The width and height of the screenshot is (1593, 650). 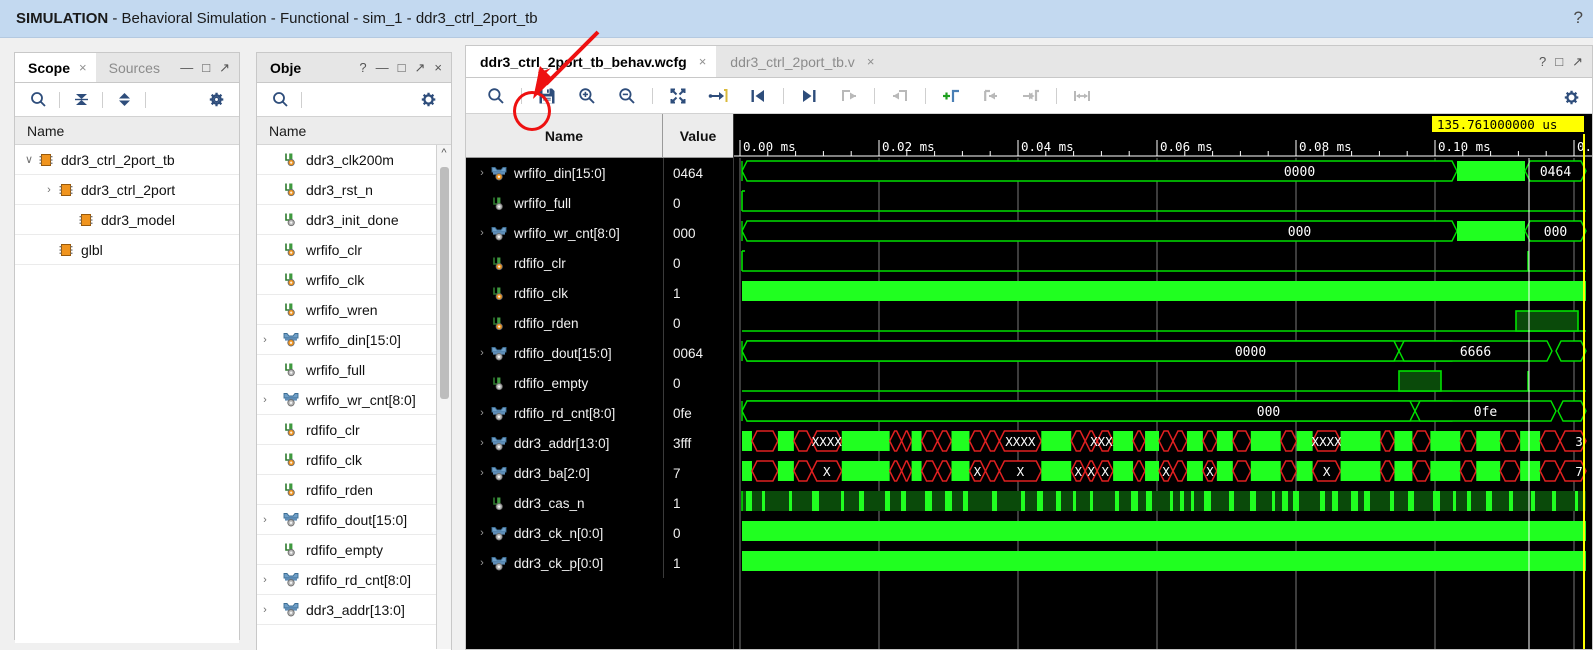 I want to click on objects-scrollbar: ^, so click(x=443, y=397).